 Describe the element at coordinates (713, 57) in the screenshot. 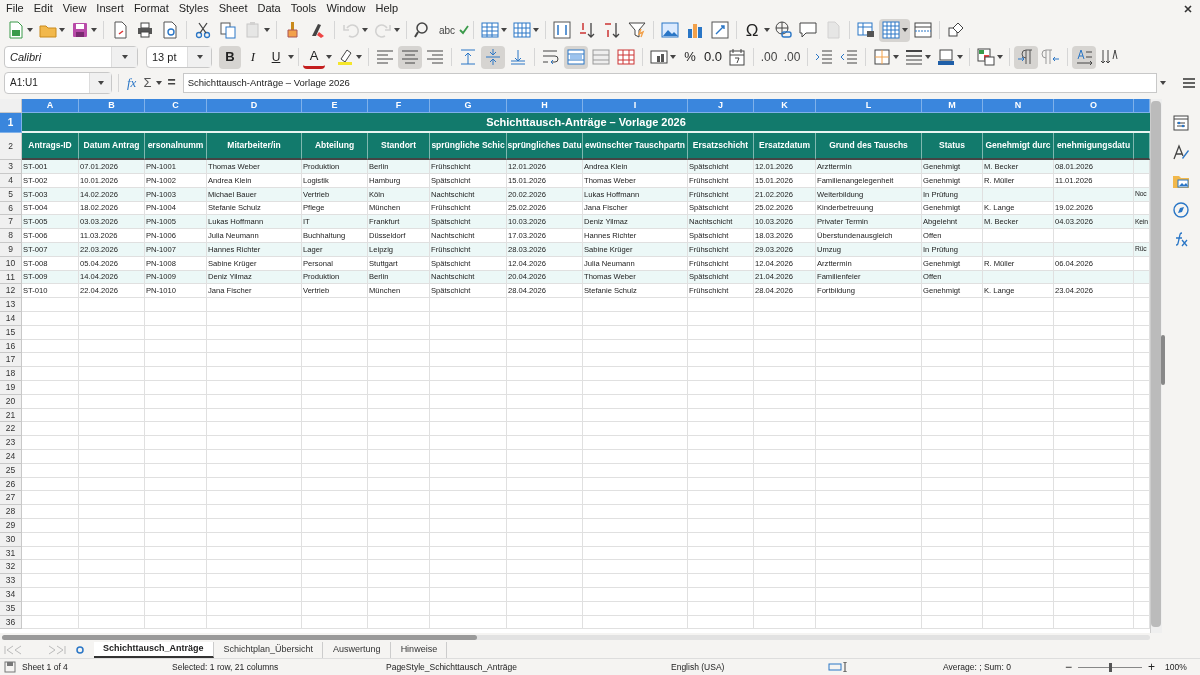

I see `format-button: 0.0` at that location.